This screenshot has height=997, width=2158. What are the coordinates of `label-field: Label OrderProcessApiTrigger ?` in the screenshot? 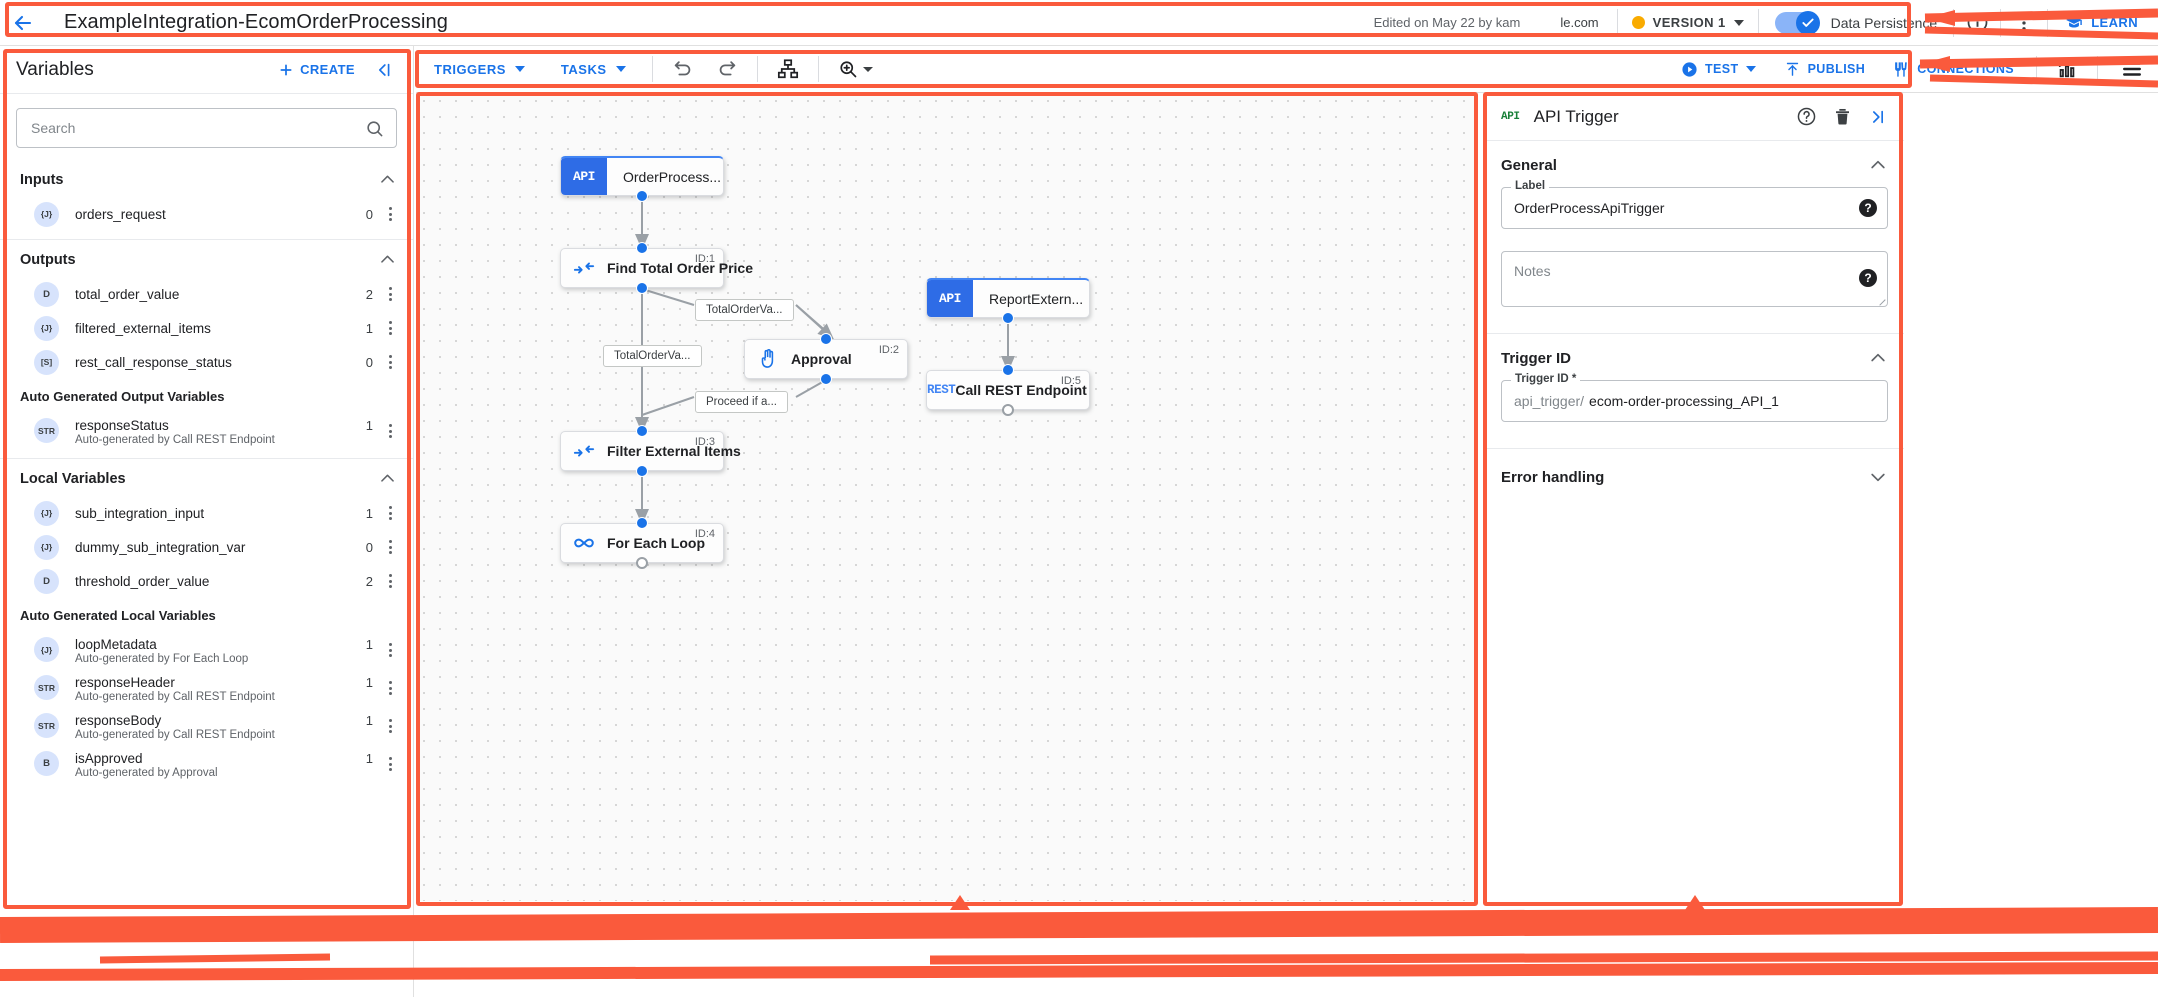 It's located at (1694, 204).